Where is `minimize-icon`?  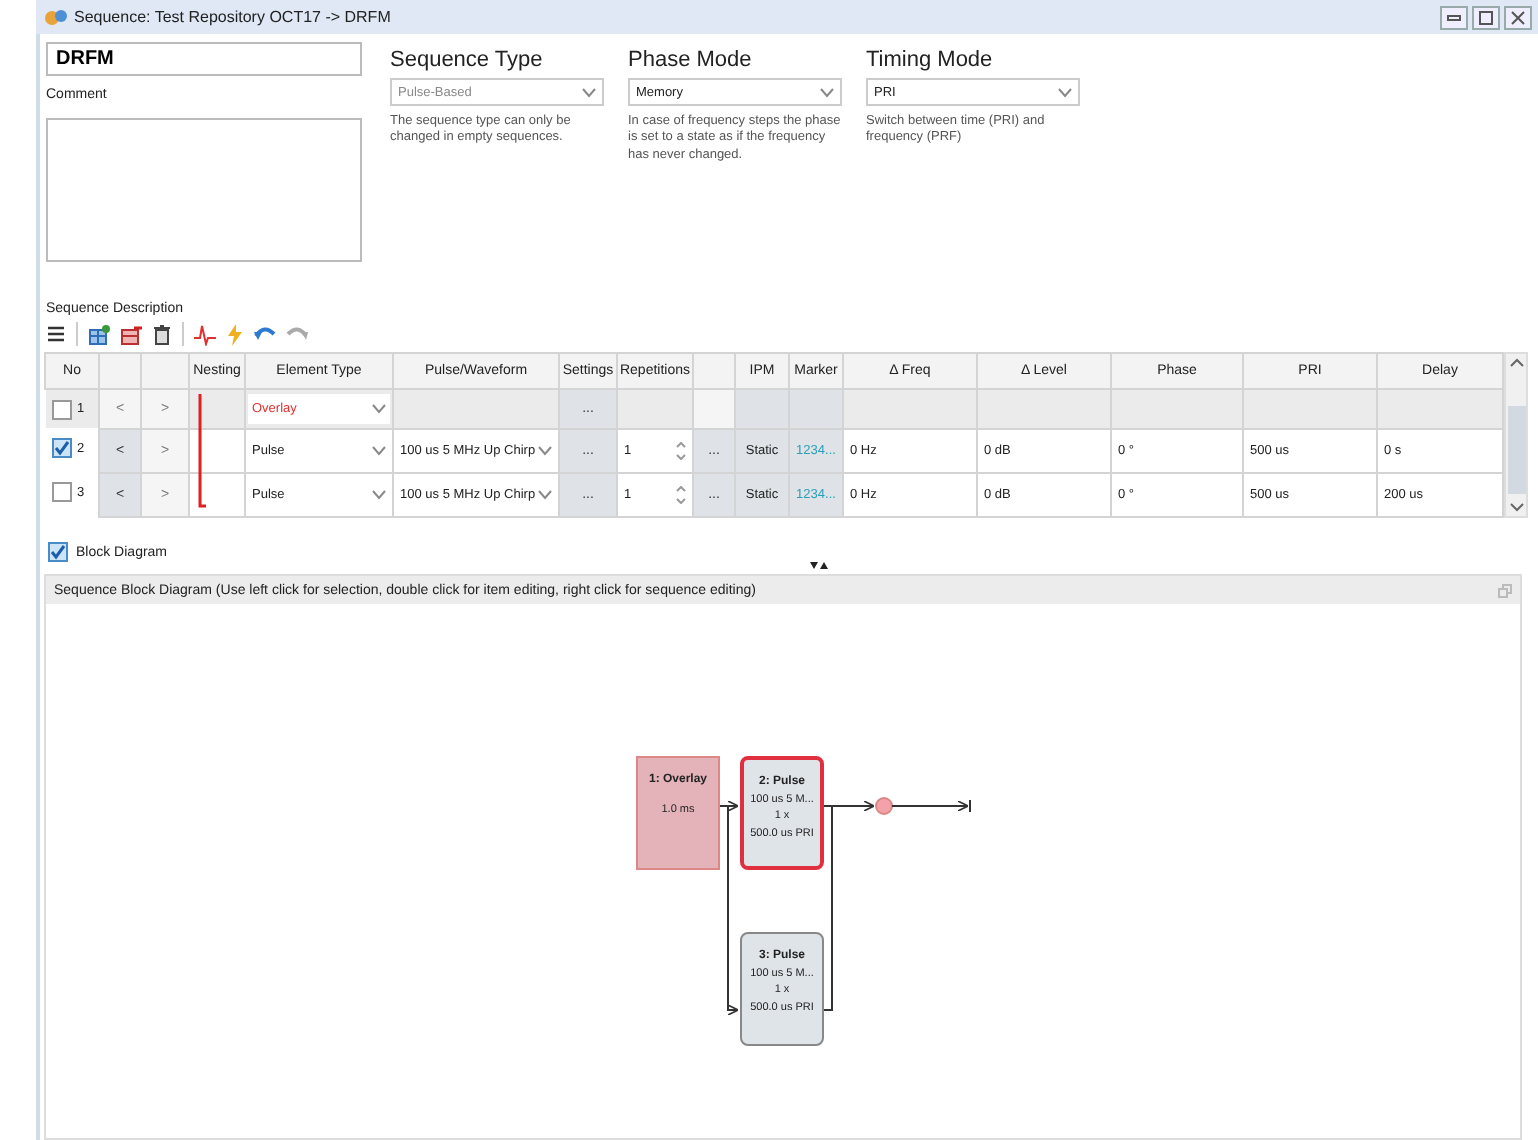 minimize-icon is located at coordinates (1454, 17).